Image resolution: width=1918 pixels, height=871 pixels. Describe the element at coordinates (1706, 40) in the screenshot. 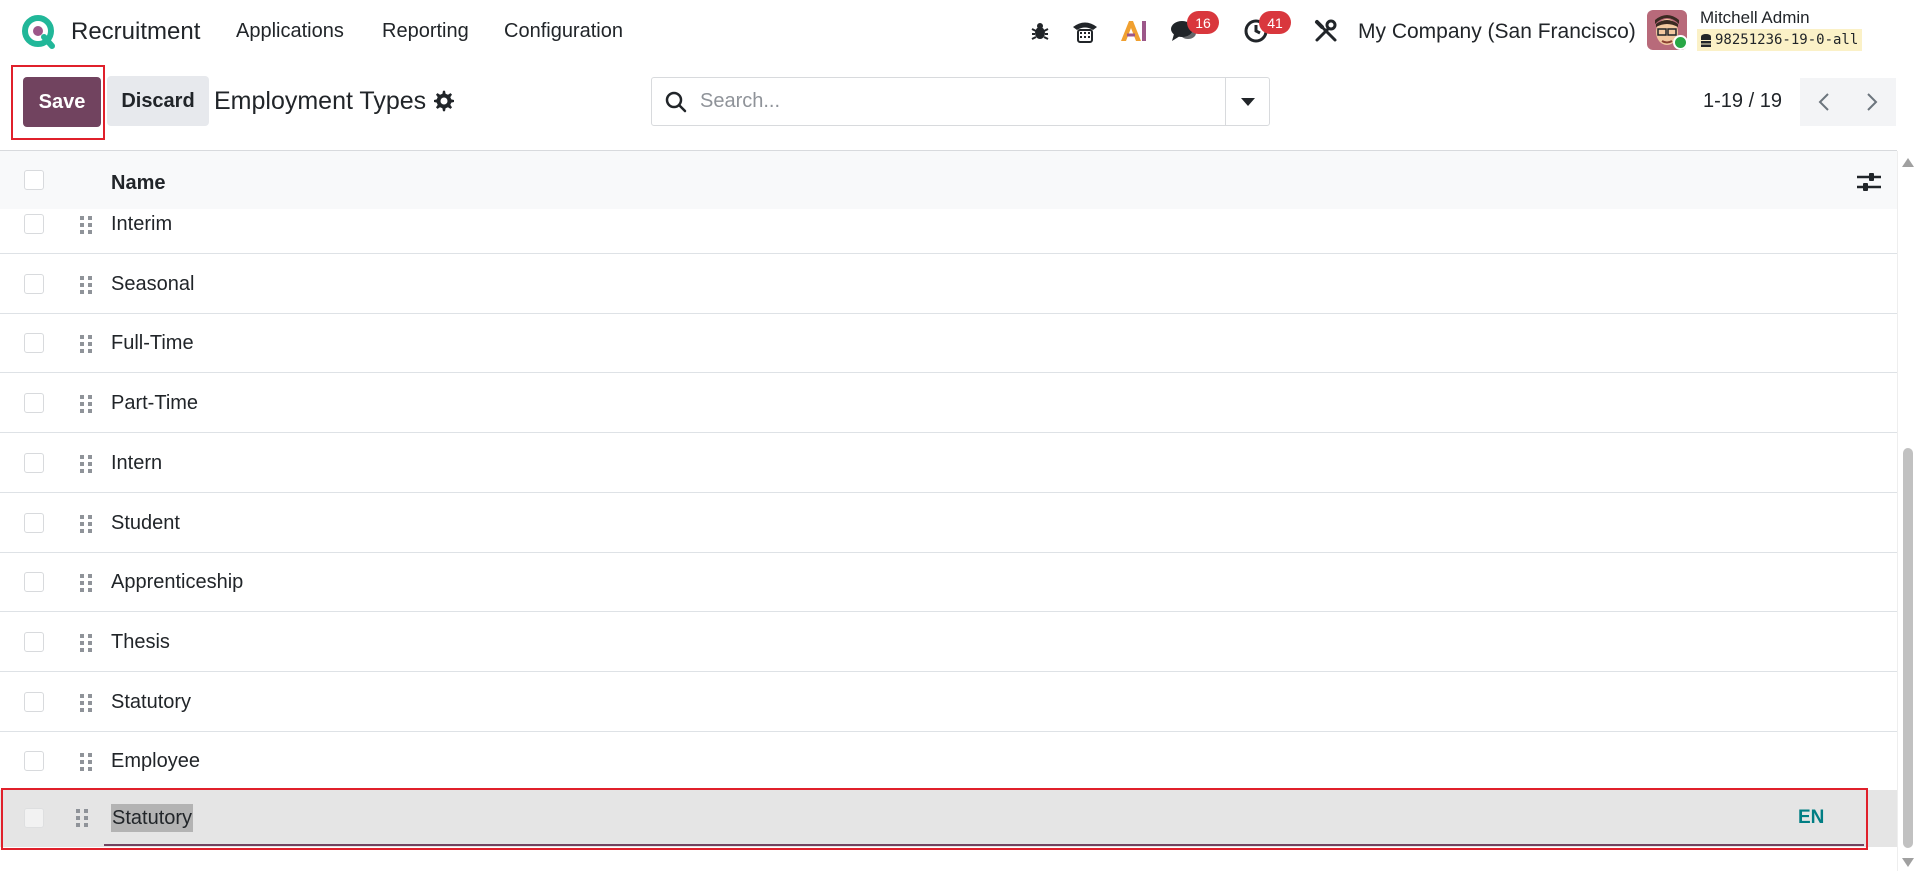

I see `database-icon` at that location.